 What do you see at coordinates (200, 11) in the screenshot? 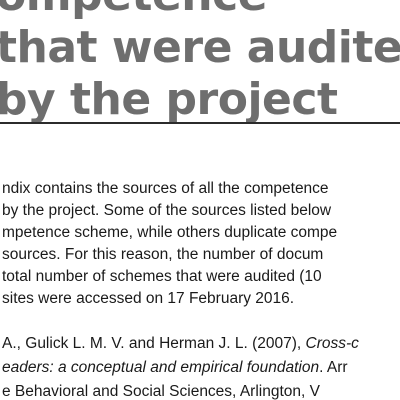
I see `heading-line: ompetence` at bounding box center [200, 11].